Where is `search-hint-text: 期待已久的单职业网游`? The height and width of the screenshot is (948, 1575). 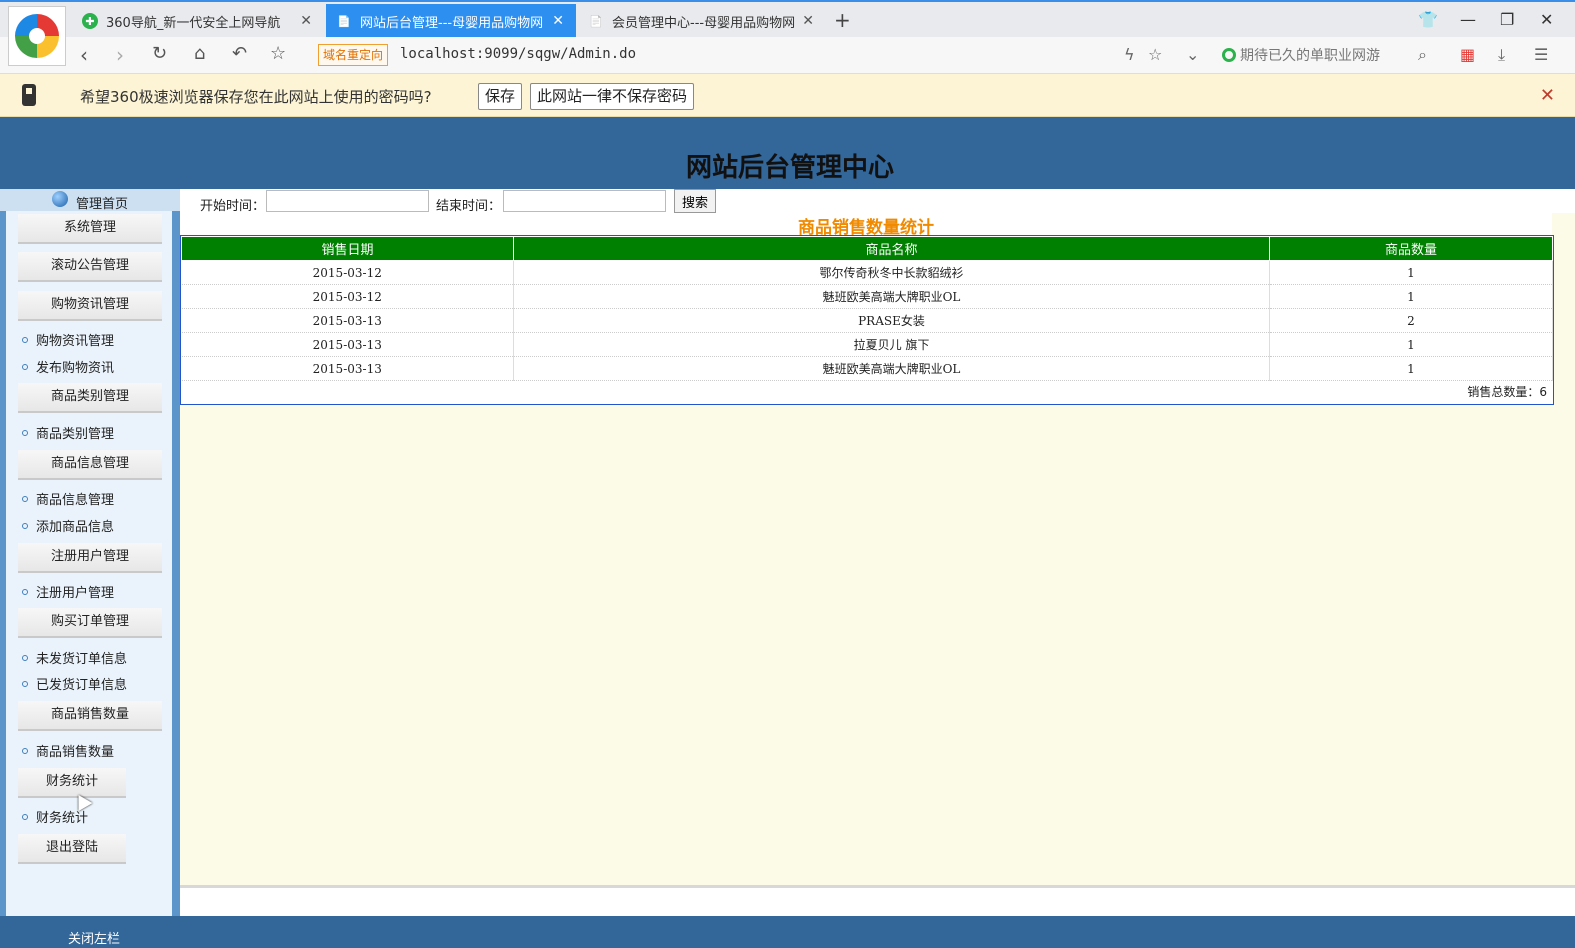 search-hint-text: 期待已久的单职业网游 is located at coordinates (1310, 56).